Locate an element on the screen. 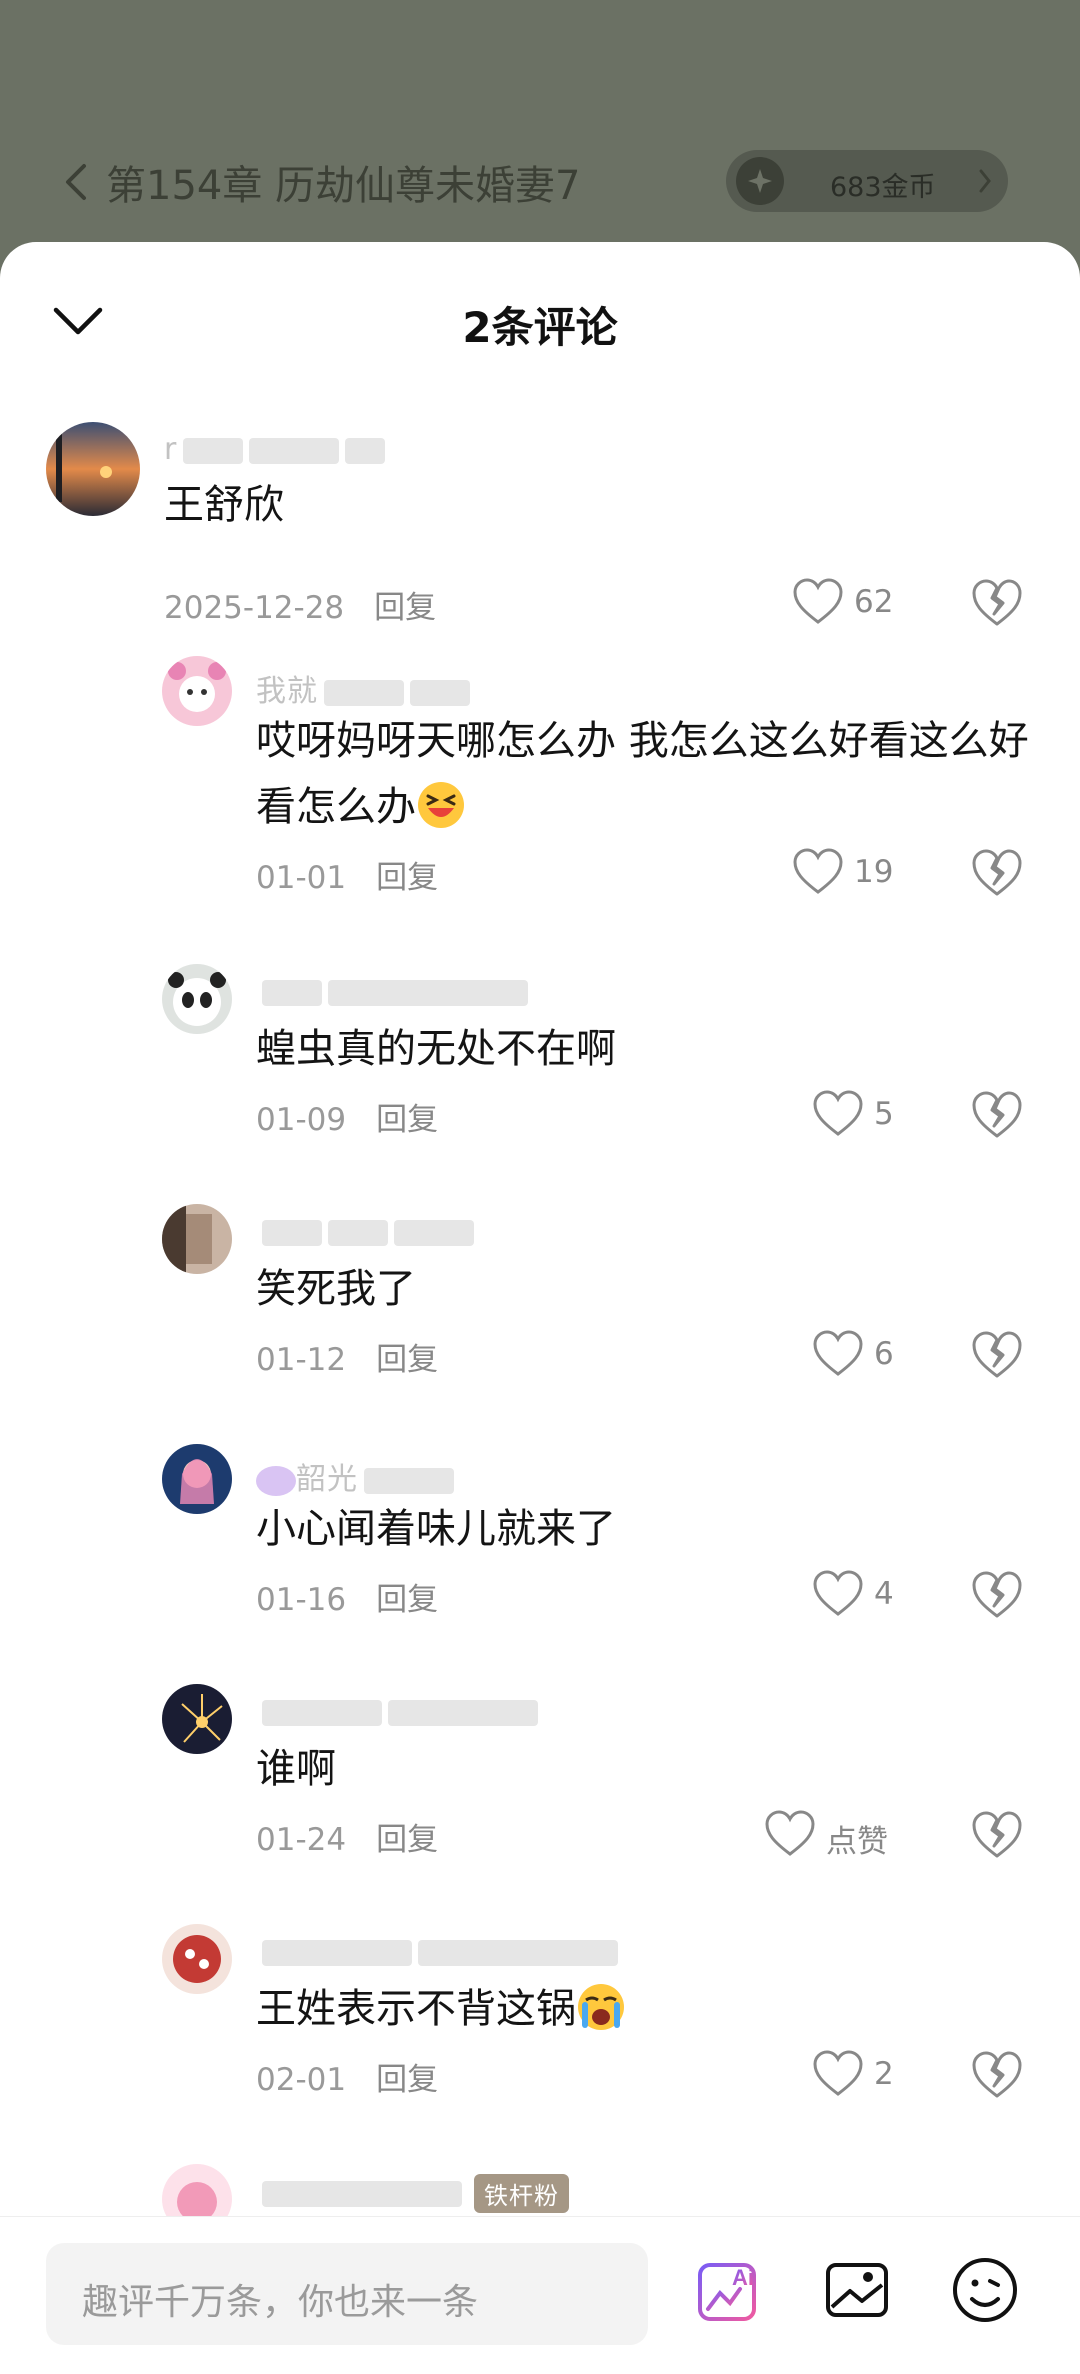 This screenshot has width=1080, height=2374. coin-icon is located at coordinates (760, 181).